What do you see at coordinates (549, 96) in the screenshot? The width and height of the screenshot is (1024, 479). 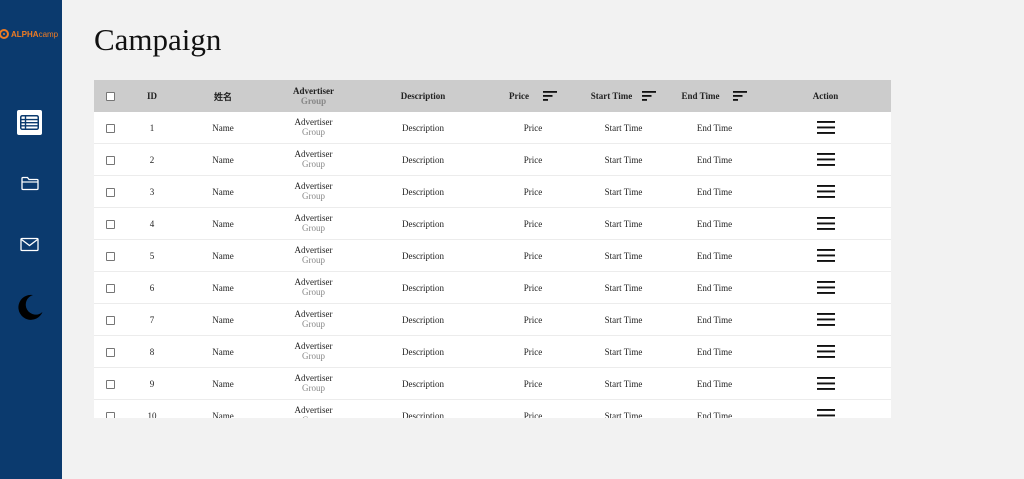 I see `sort-price-icon` at bounding box center [549, 96].